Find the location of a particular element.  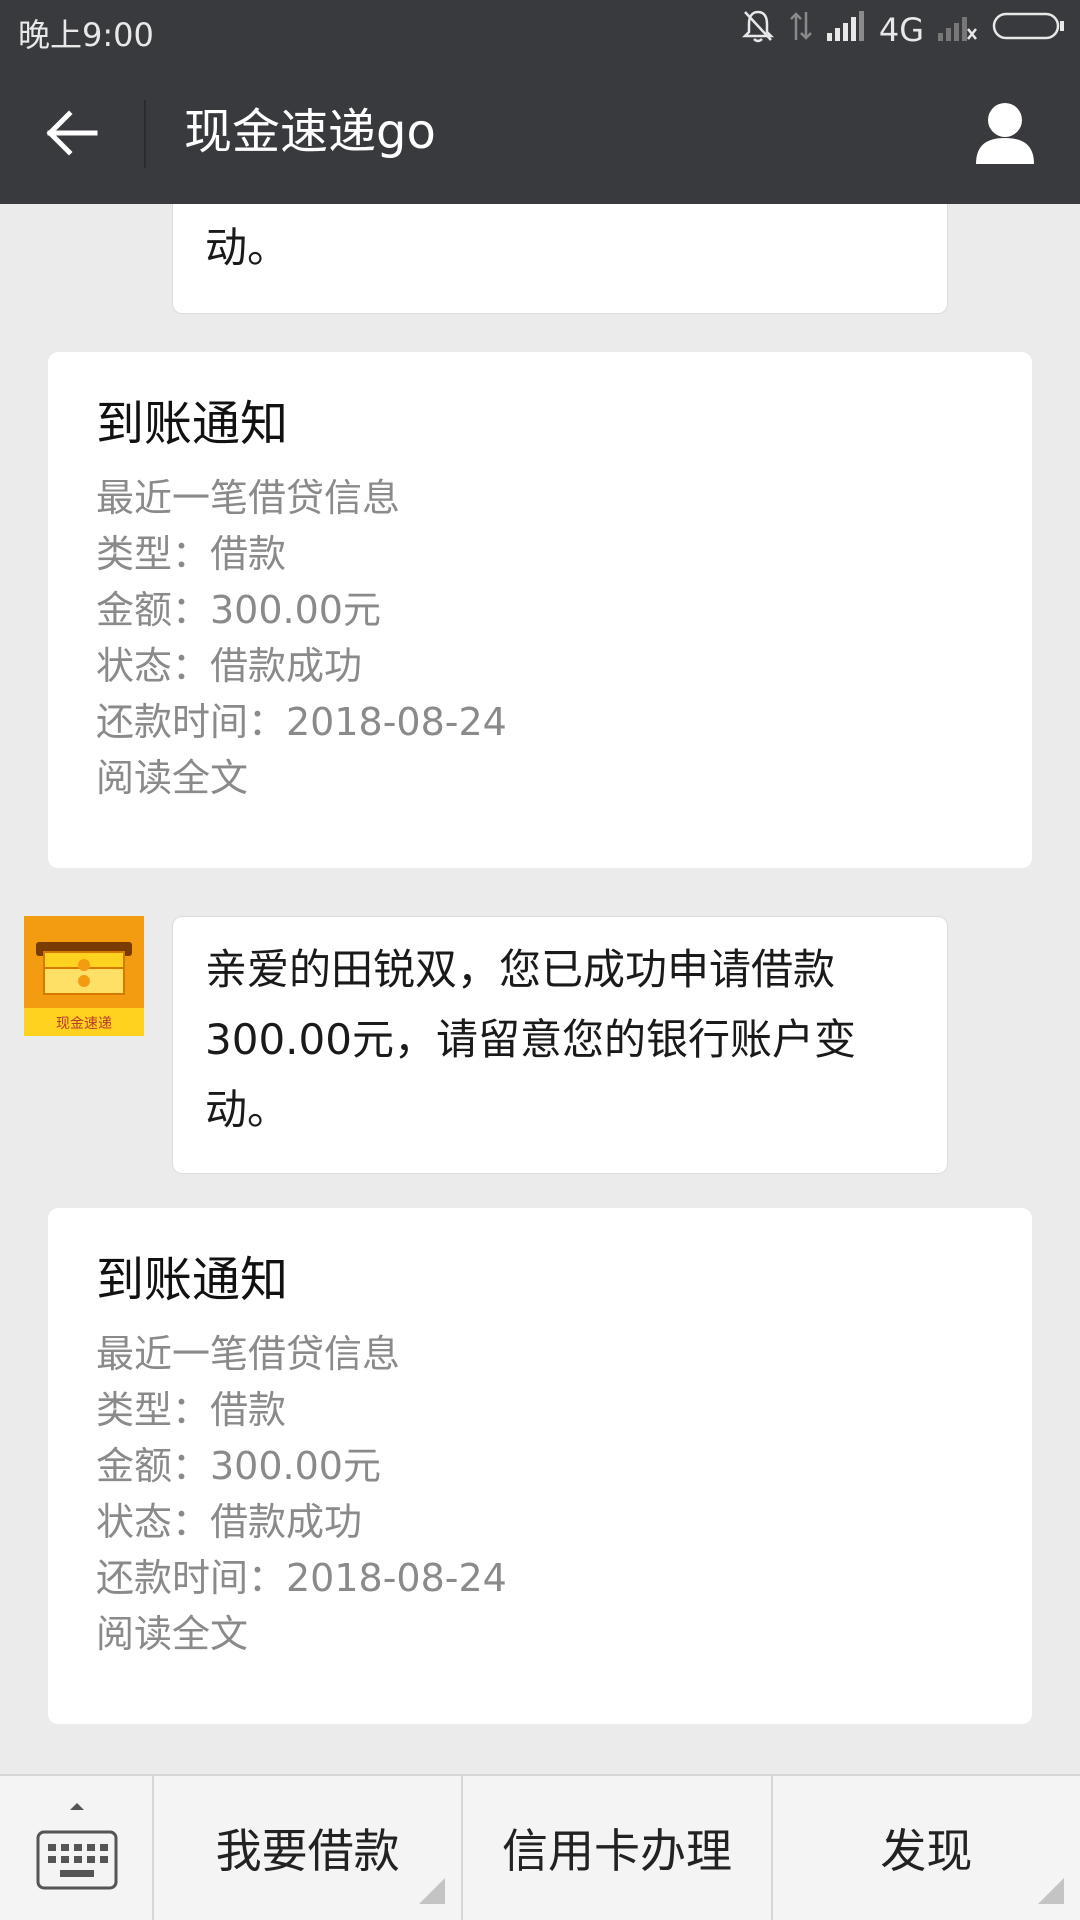

avatar: 现金速递 is located at coordinates (84, 976).